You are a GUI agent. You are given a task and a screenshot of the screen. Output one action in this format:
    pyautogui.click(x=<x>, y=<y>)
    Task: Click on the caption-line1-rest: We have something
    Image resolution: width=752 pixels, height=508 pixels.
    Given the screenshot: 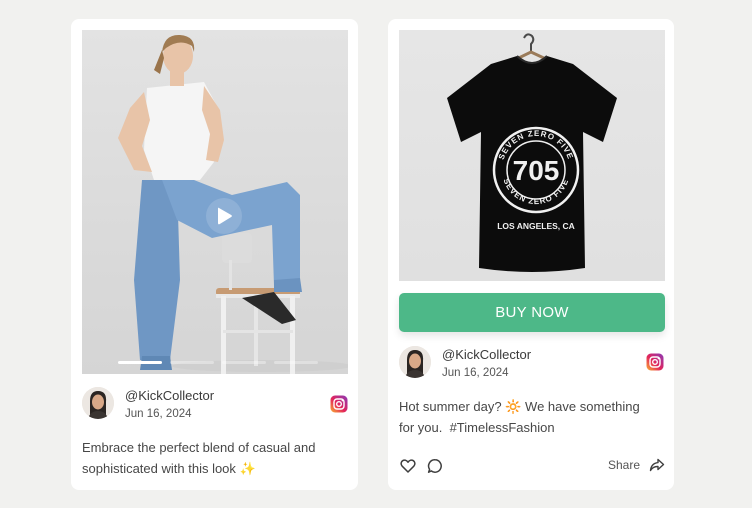 What is the action you would take?
    pyautogui.click(x=582, y=406)
    